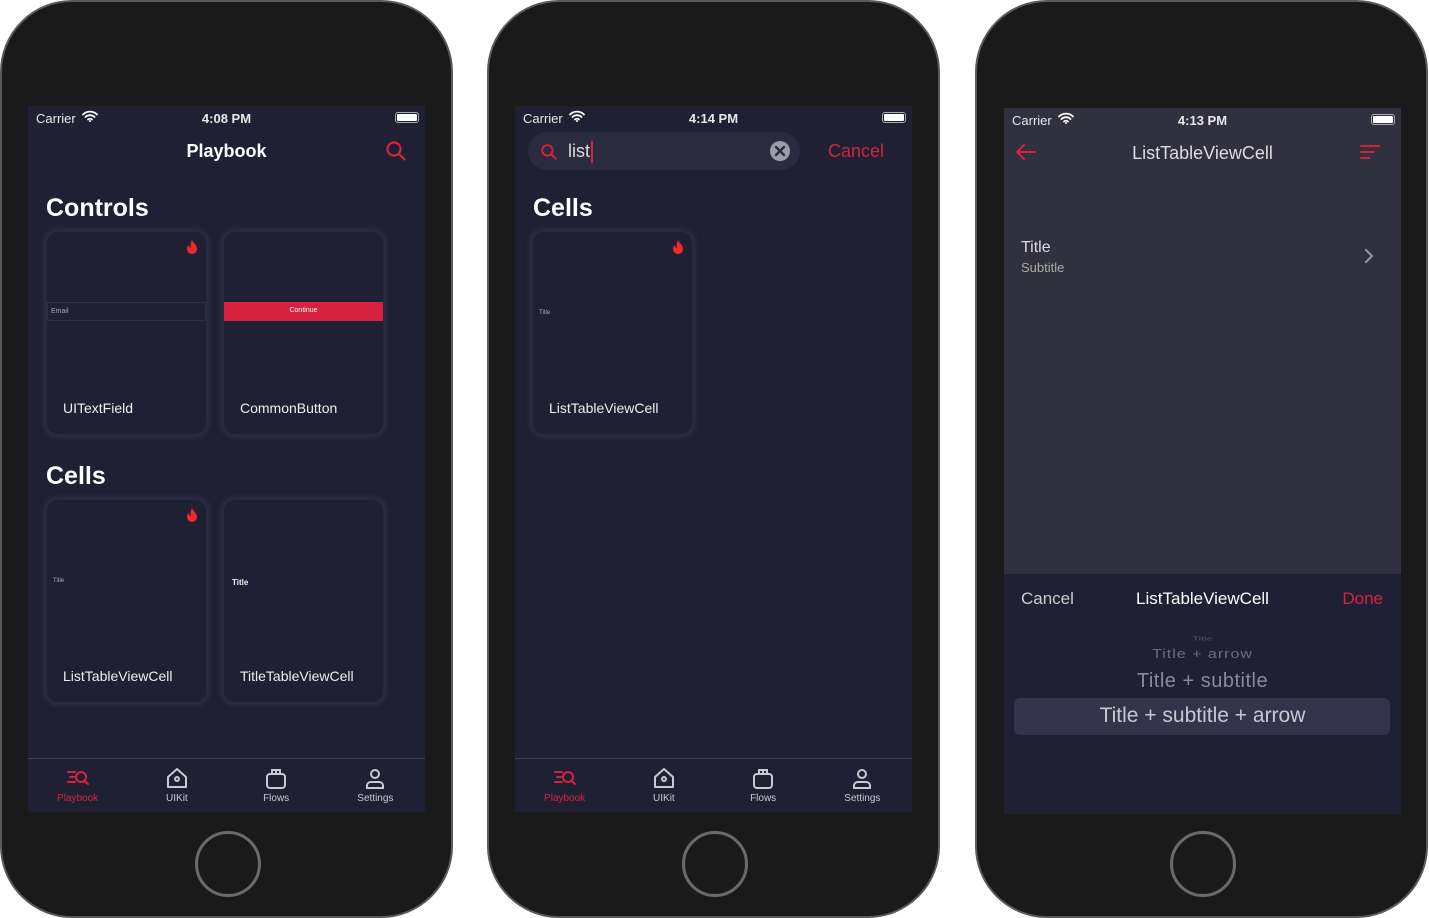 The image size is (1429, 918). Describe the element at coordinates (1202, 258) in the screenshot. I see `list-cell: Title Subtitle` at that location.